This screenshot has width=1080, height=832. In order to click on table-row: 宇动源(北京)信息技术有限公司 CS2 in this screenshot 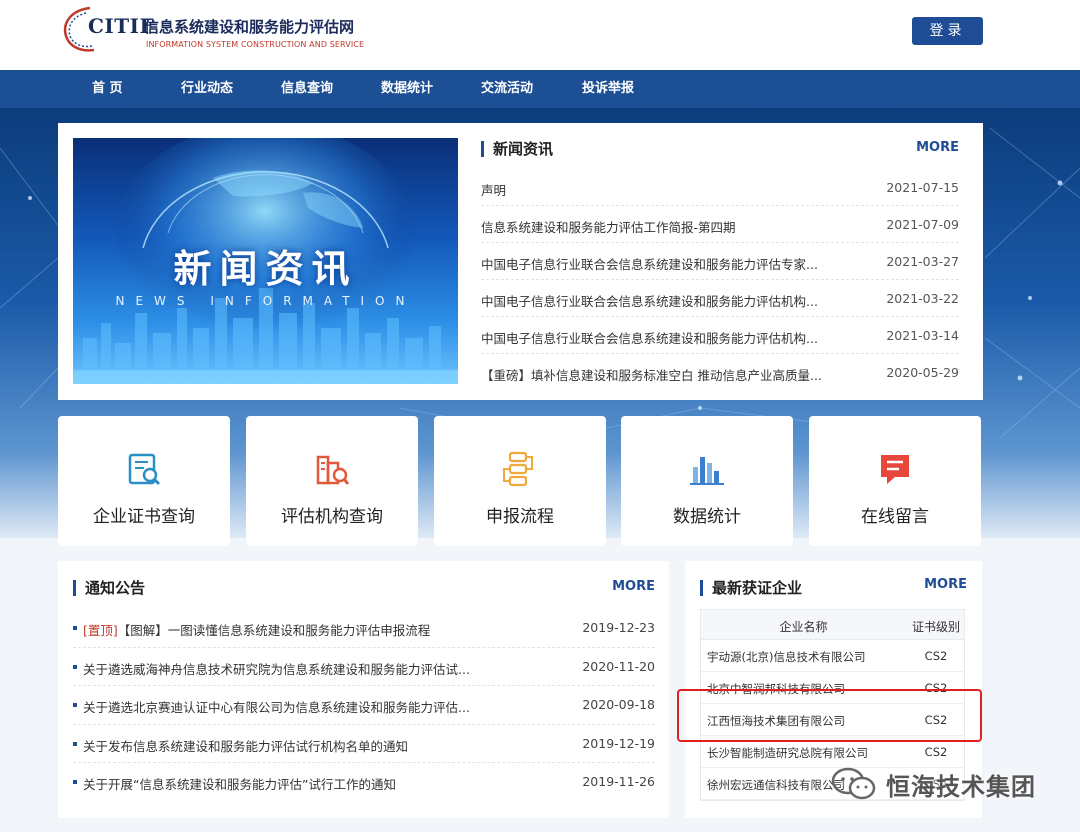, I will do `click(832, 656)`.